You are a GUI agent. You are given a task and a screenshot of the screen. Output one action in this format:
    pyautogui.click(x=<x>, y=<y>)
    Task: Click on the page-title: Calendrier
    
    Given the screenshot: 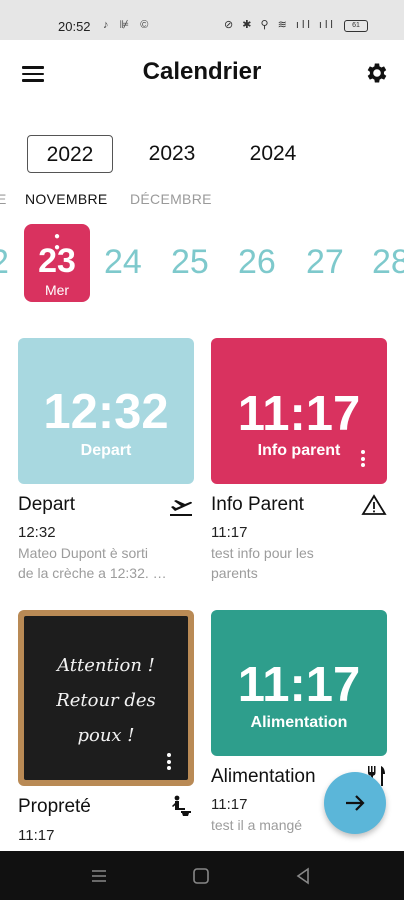 What is the action you would take?
    pyautogui.click(x=202, y=71)
    